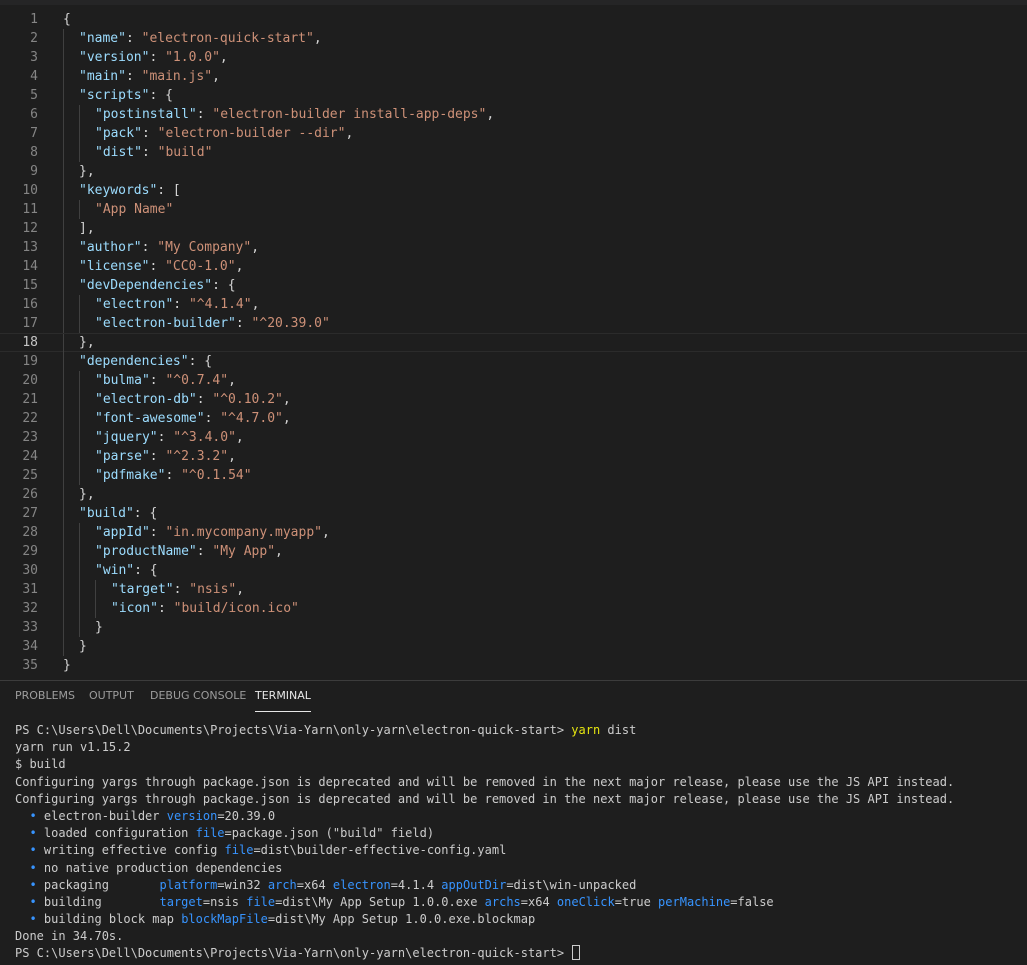  Describe the element at coordinates (571, 884) in the screenshot. I see `terminal-text: =dist\win-unpacked` at that location.